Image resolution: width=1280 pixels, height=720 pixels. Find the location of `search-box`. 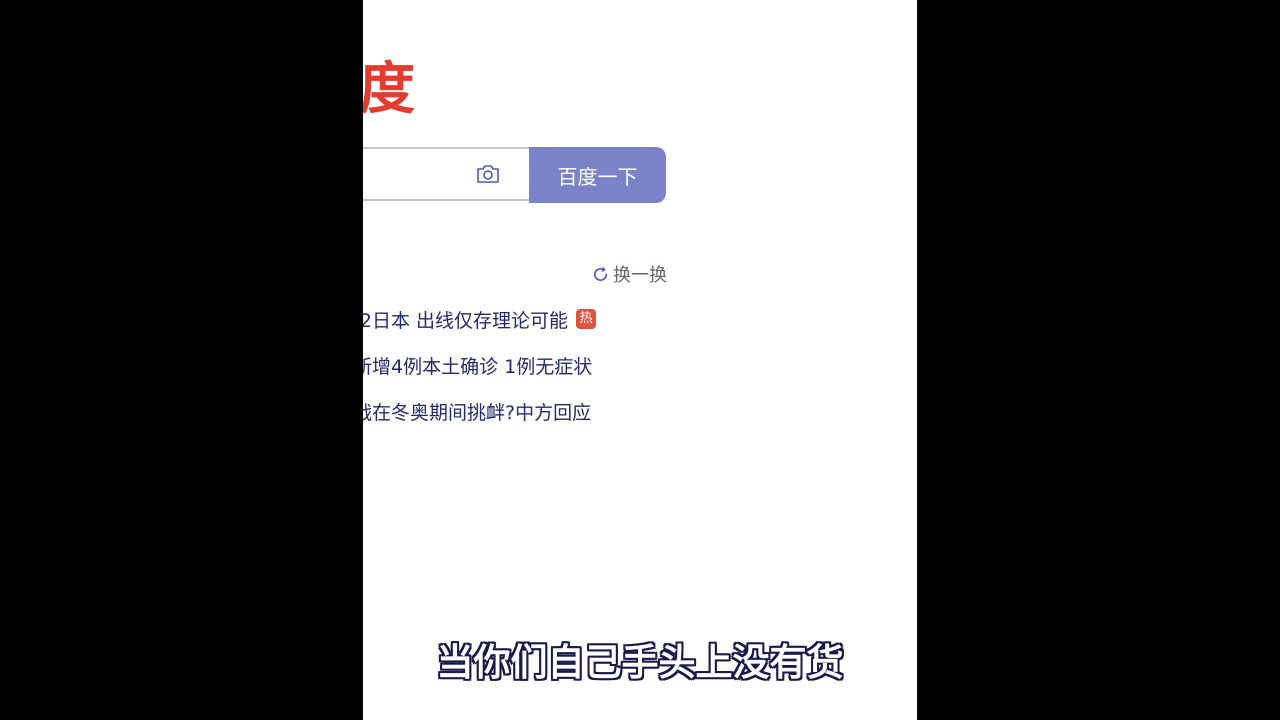

search-box is located at coordinates (446, 174).